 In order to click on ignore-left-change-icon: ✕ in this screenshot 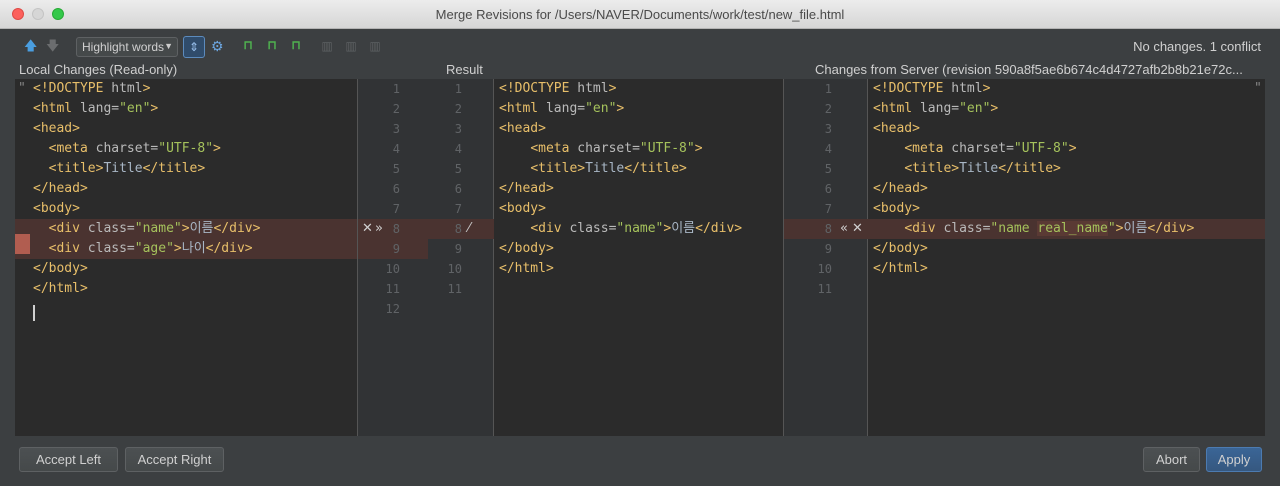, I will do `click(367, 228)`.